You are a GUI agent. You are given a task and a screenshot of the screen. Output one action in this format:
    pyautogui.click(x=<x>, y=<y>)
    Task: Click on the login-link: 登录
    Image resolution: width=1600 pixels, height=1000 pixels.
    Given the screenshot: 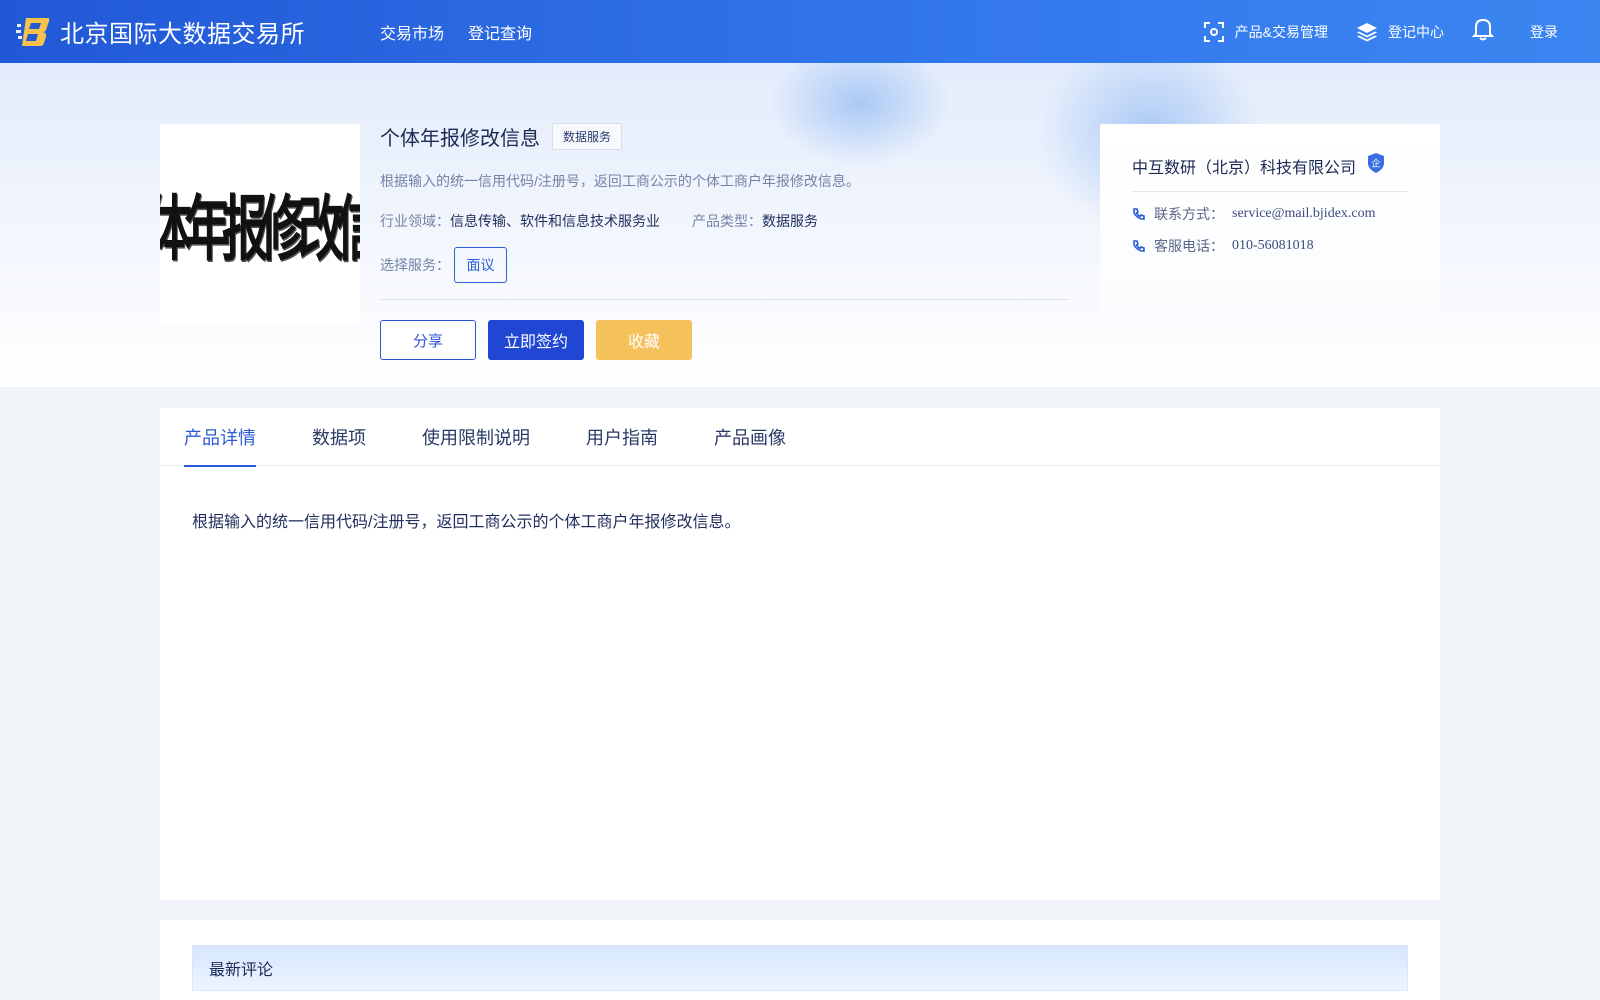 What is the action you would take?
    pyautogui.click(x=1544, y=32)
    